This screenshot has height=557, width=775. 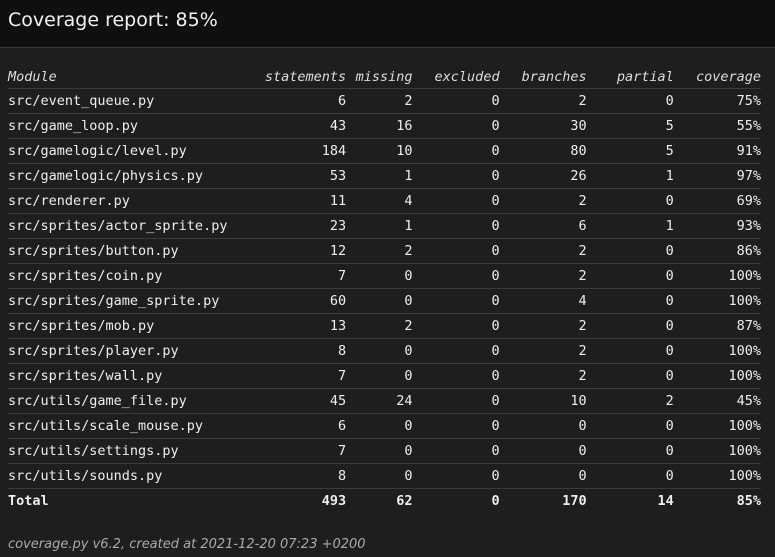 I want to click on cell-coverage: 45%, so click(x=717, y=401).